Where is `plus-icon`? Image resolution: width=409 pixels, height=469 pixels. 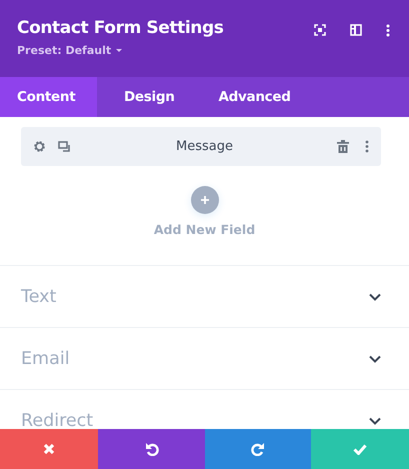
plus-icon is located at coordinates (205, 200).